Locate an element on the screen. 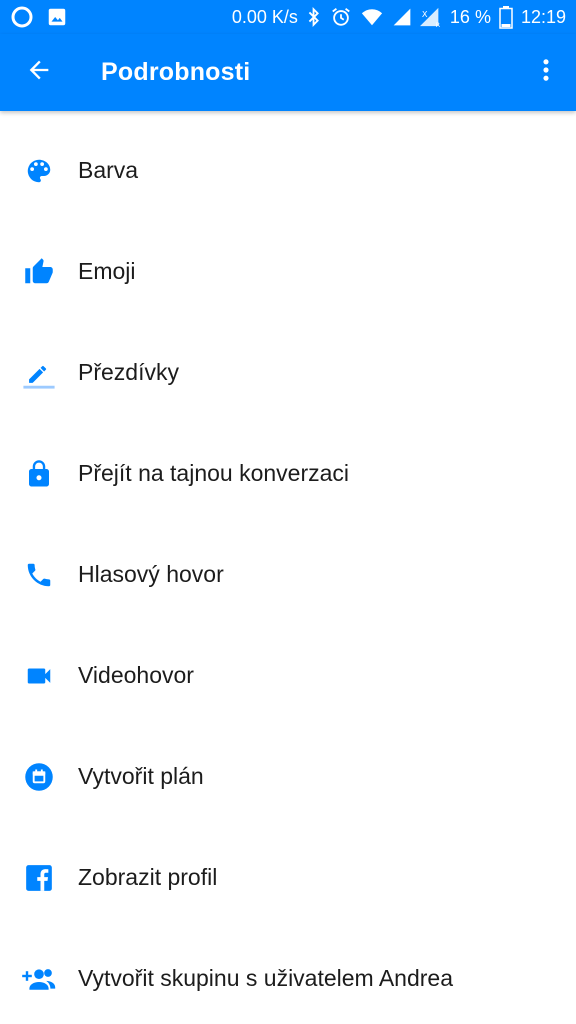 The width and height of the screenshot is (576, 1024). more-vertical-icon is located at coordinates (546, 72).